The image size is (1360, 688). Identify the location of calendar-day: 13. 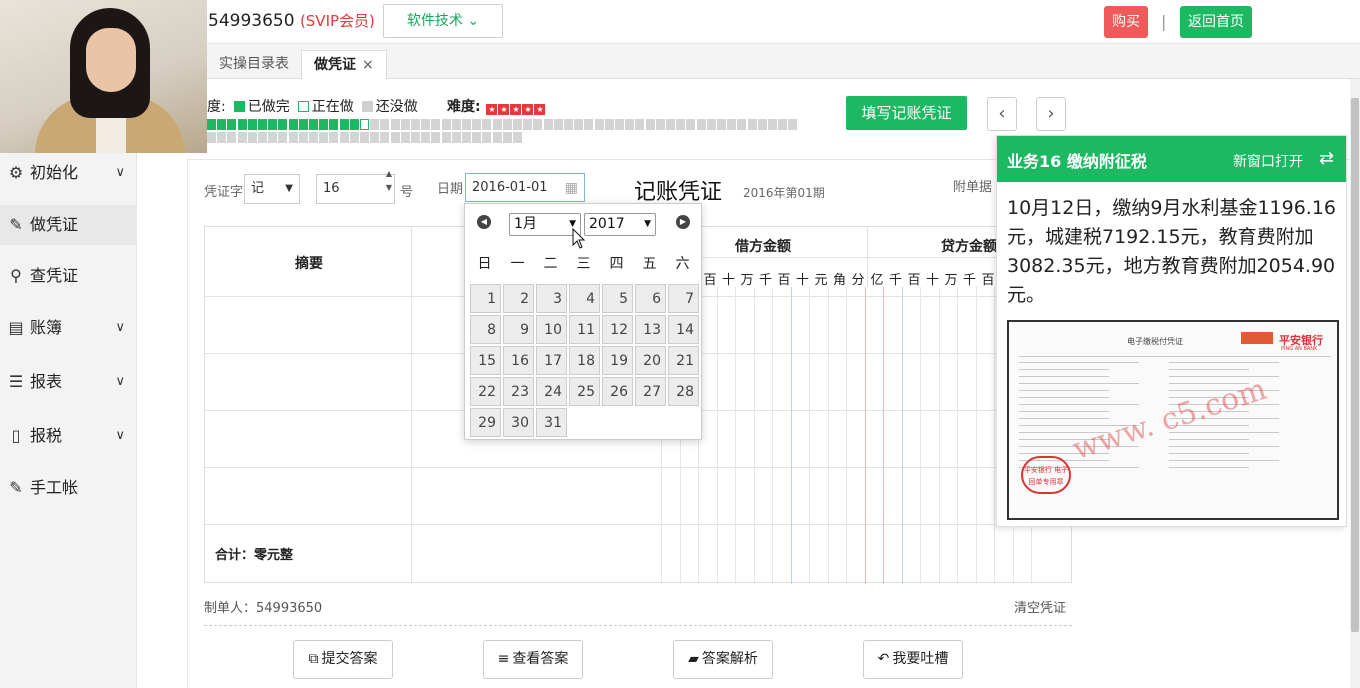
(650, 329).